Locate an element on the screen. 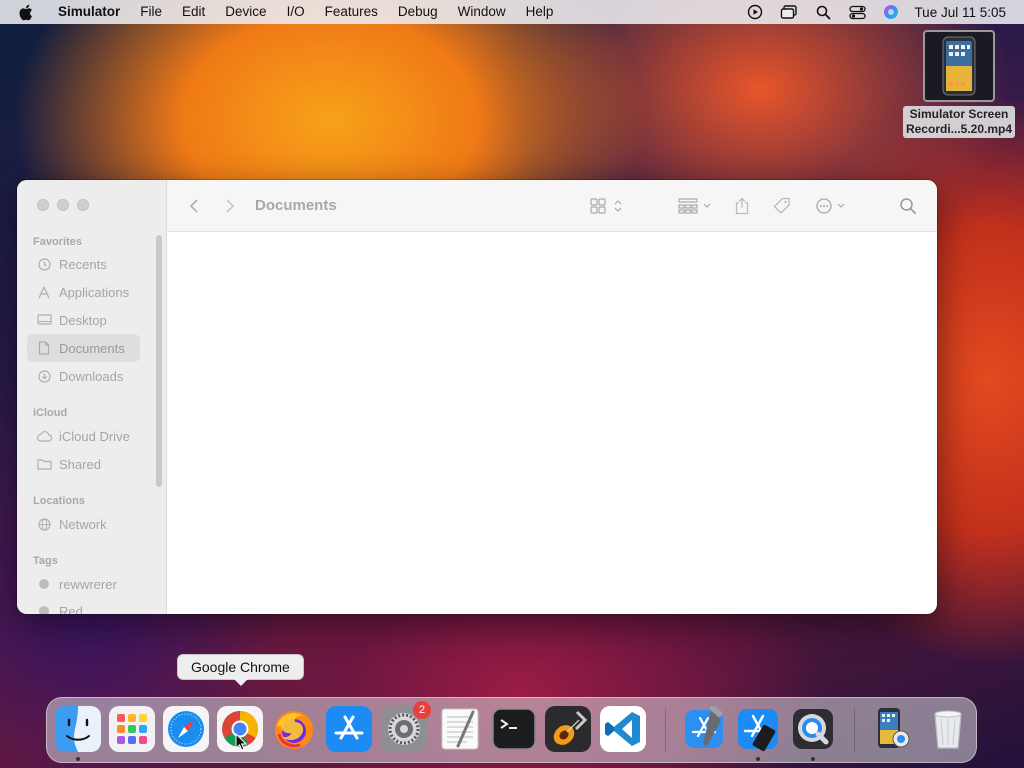 The height and width of the screenshot is (768, 1024). screen-mirroring-icon is located at coordinates (789, 12).